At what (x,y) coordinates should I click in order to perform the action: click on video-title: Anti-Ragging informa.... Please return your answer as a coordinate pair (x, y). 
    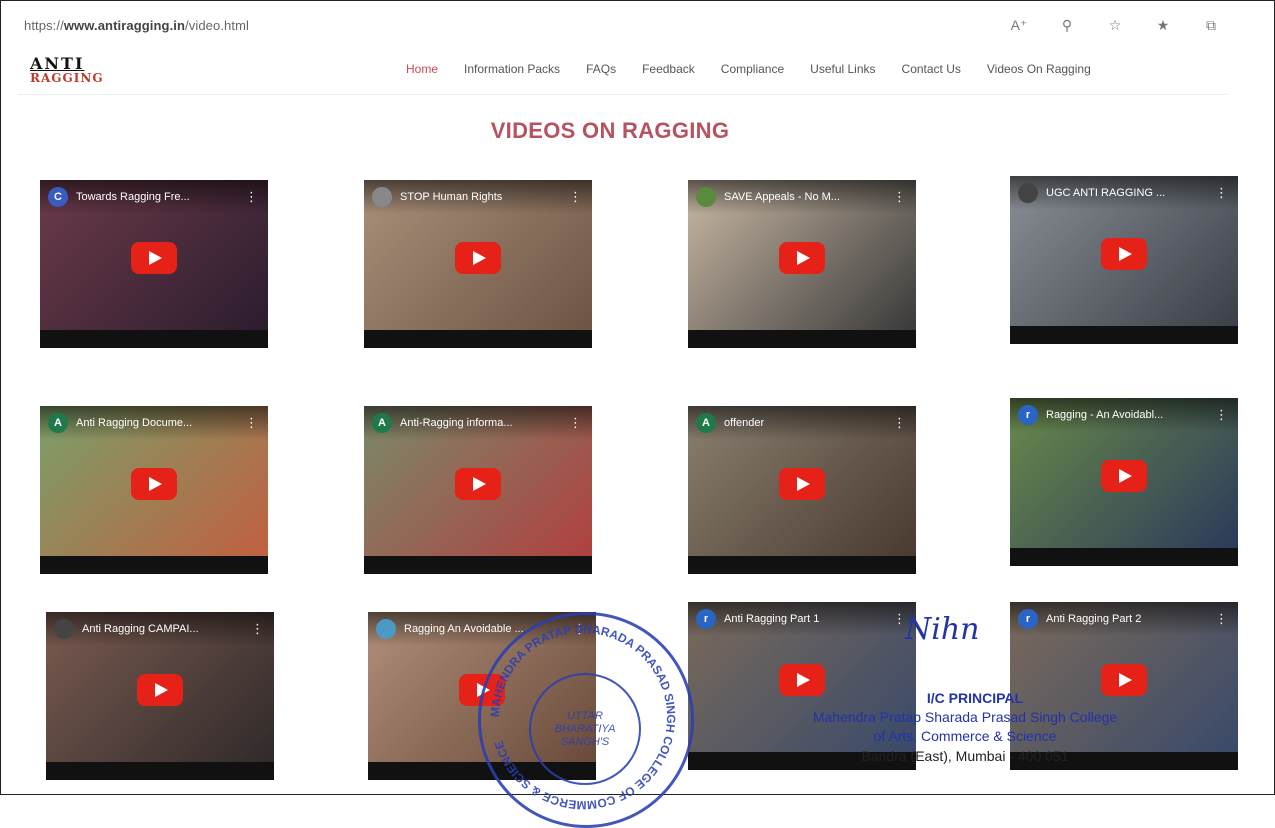
    Looking at the image, I should click on (456, 423).